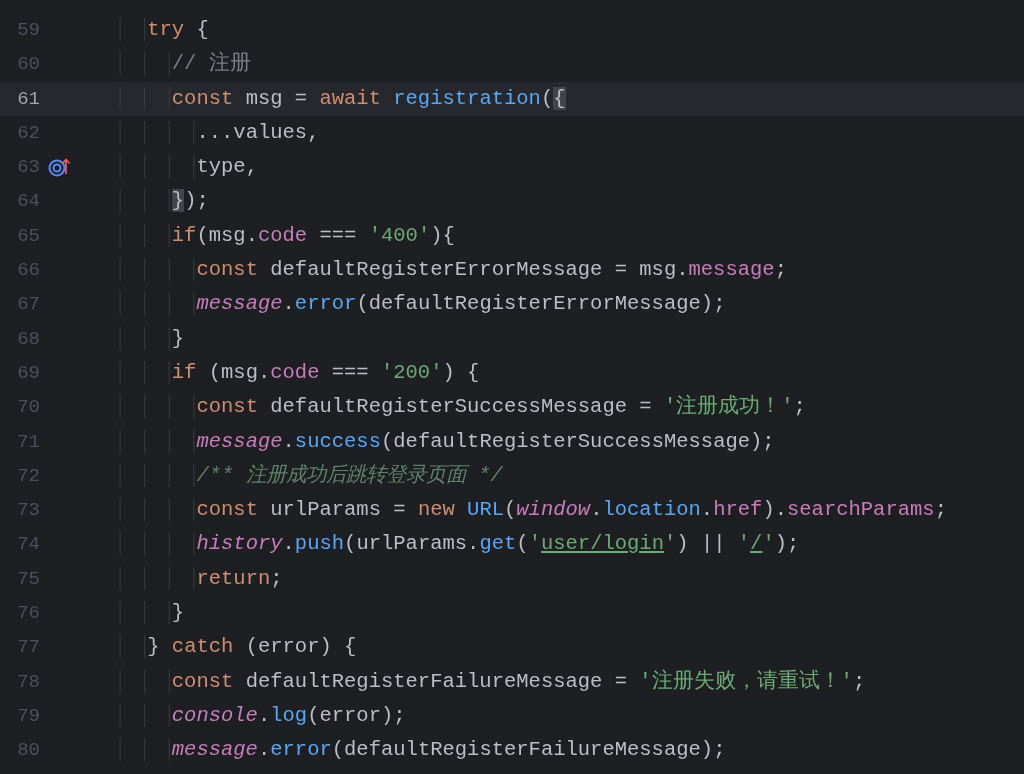  Describe the element at coordinates (28, 99) in the screenshot. I see `line-number: 61` at that location.